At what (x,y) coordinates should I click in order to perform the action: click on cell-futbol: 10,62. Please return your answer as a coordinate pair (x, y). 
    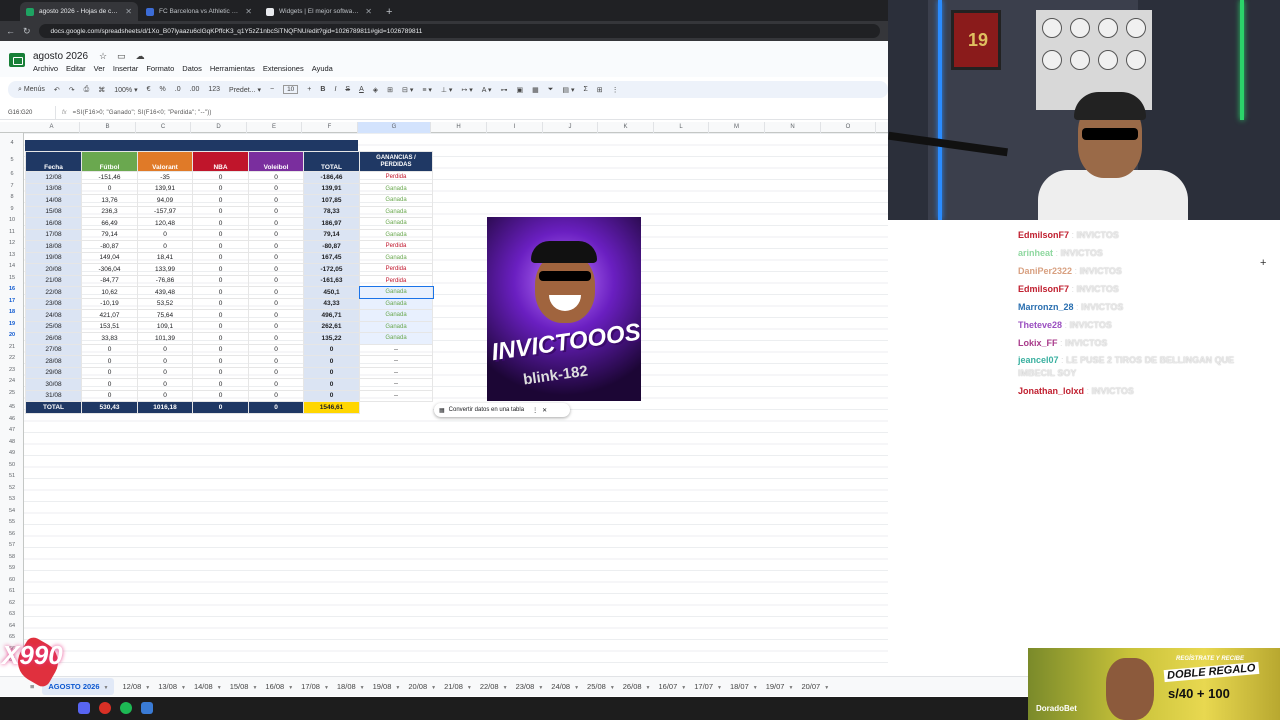
    Looking at the image, I should click on (109, 292).